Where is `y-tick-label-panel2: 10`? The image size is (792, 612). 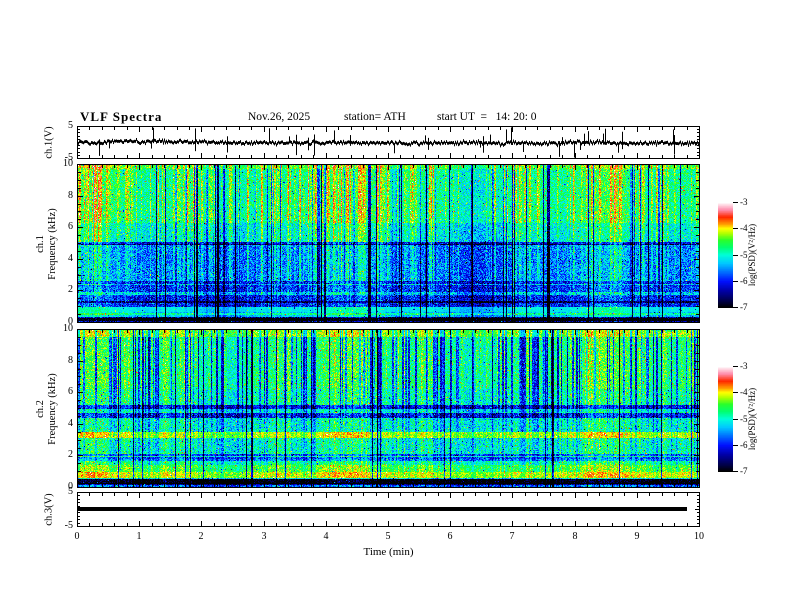
y-tick-label-panel2: 10 is located at coordinates (68, 163).